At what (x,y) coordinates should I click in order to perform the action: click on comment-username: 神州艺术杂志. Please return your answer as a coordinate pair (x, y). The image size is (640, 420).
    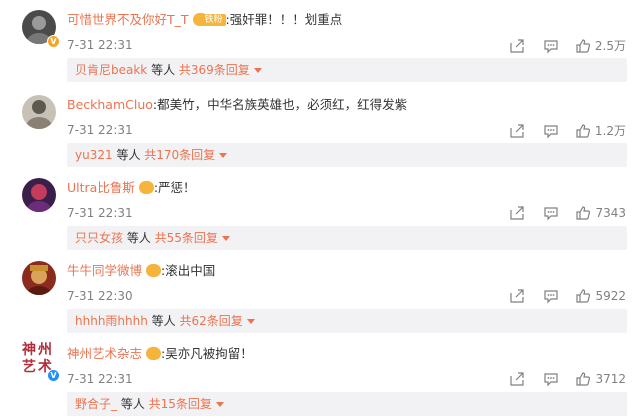
    Looking at the image, I should click on (104, 353).